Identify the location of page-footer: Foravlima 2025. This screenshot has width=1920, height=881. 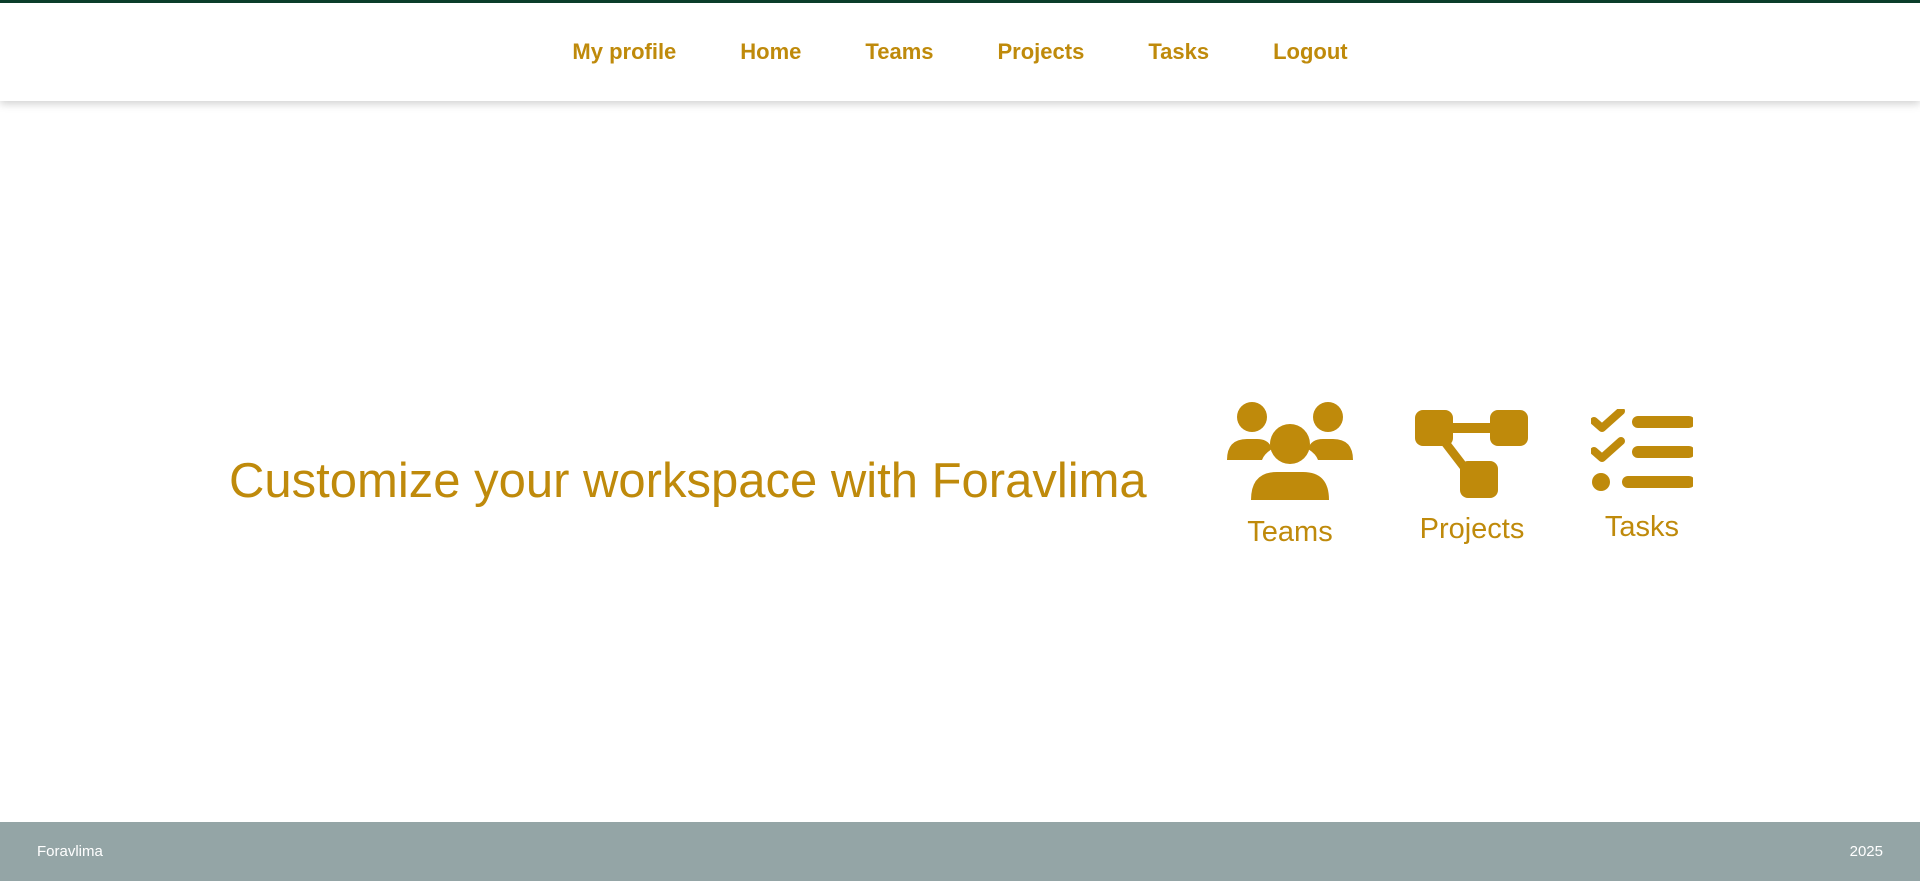
(960, 851).